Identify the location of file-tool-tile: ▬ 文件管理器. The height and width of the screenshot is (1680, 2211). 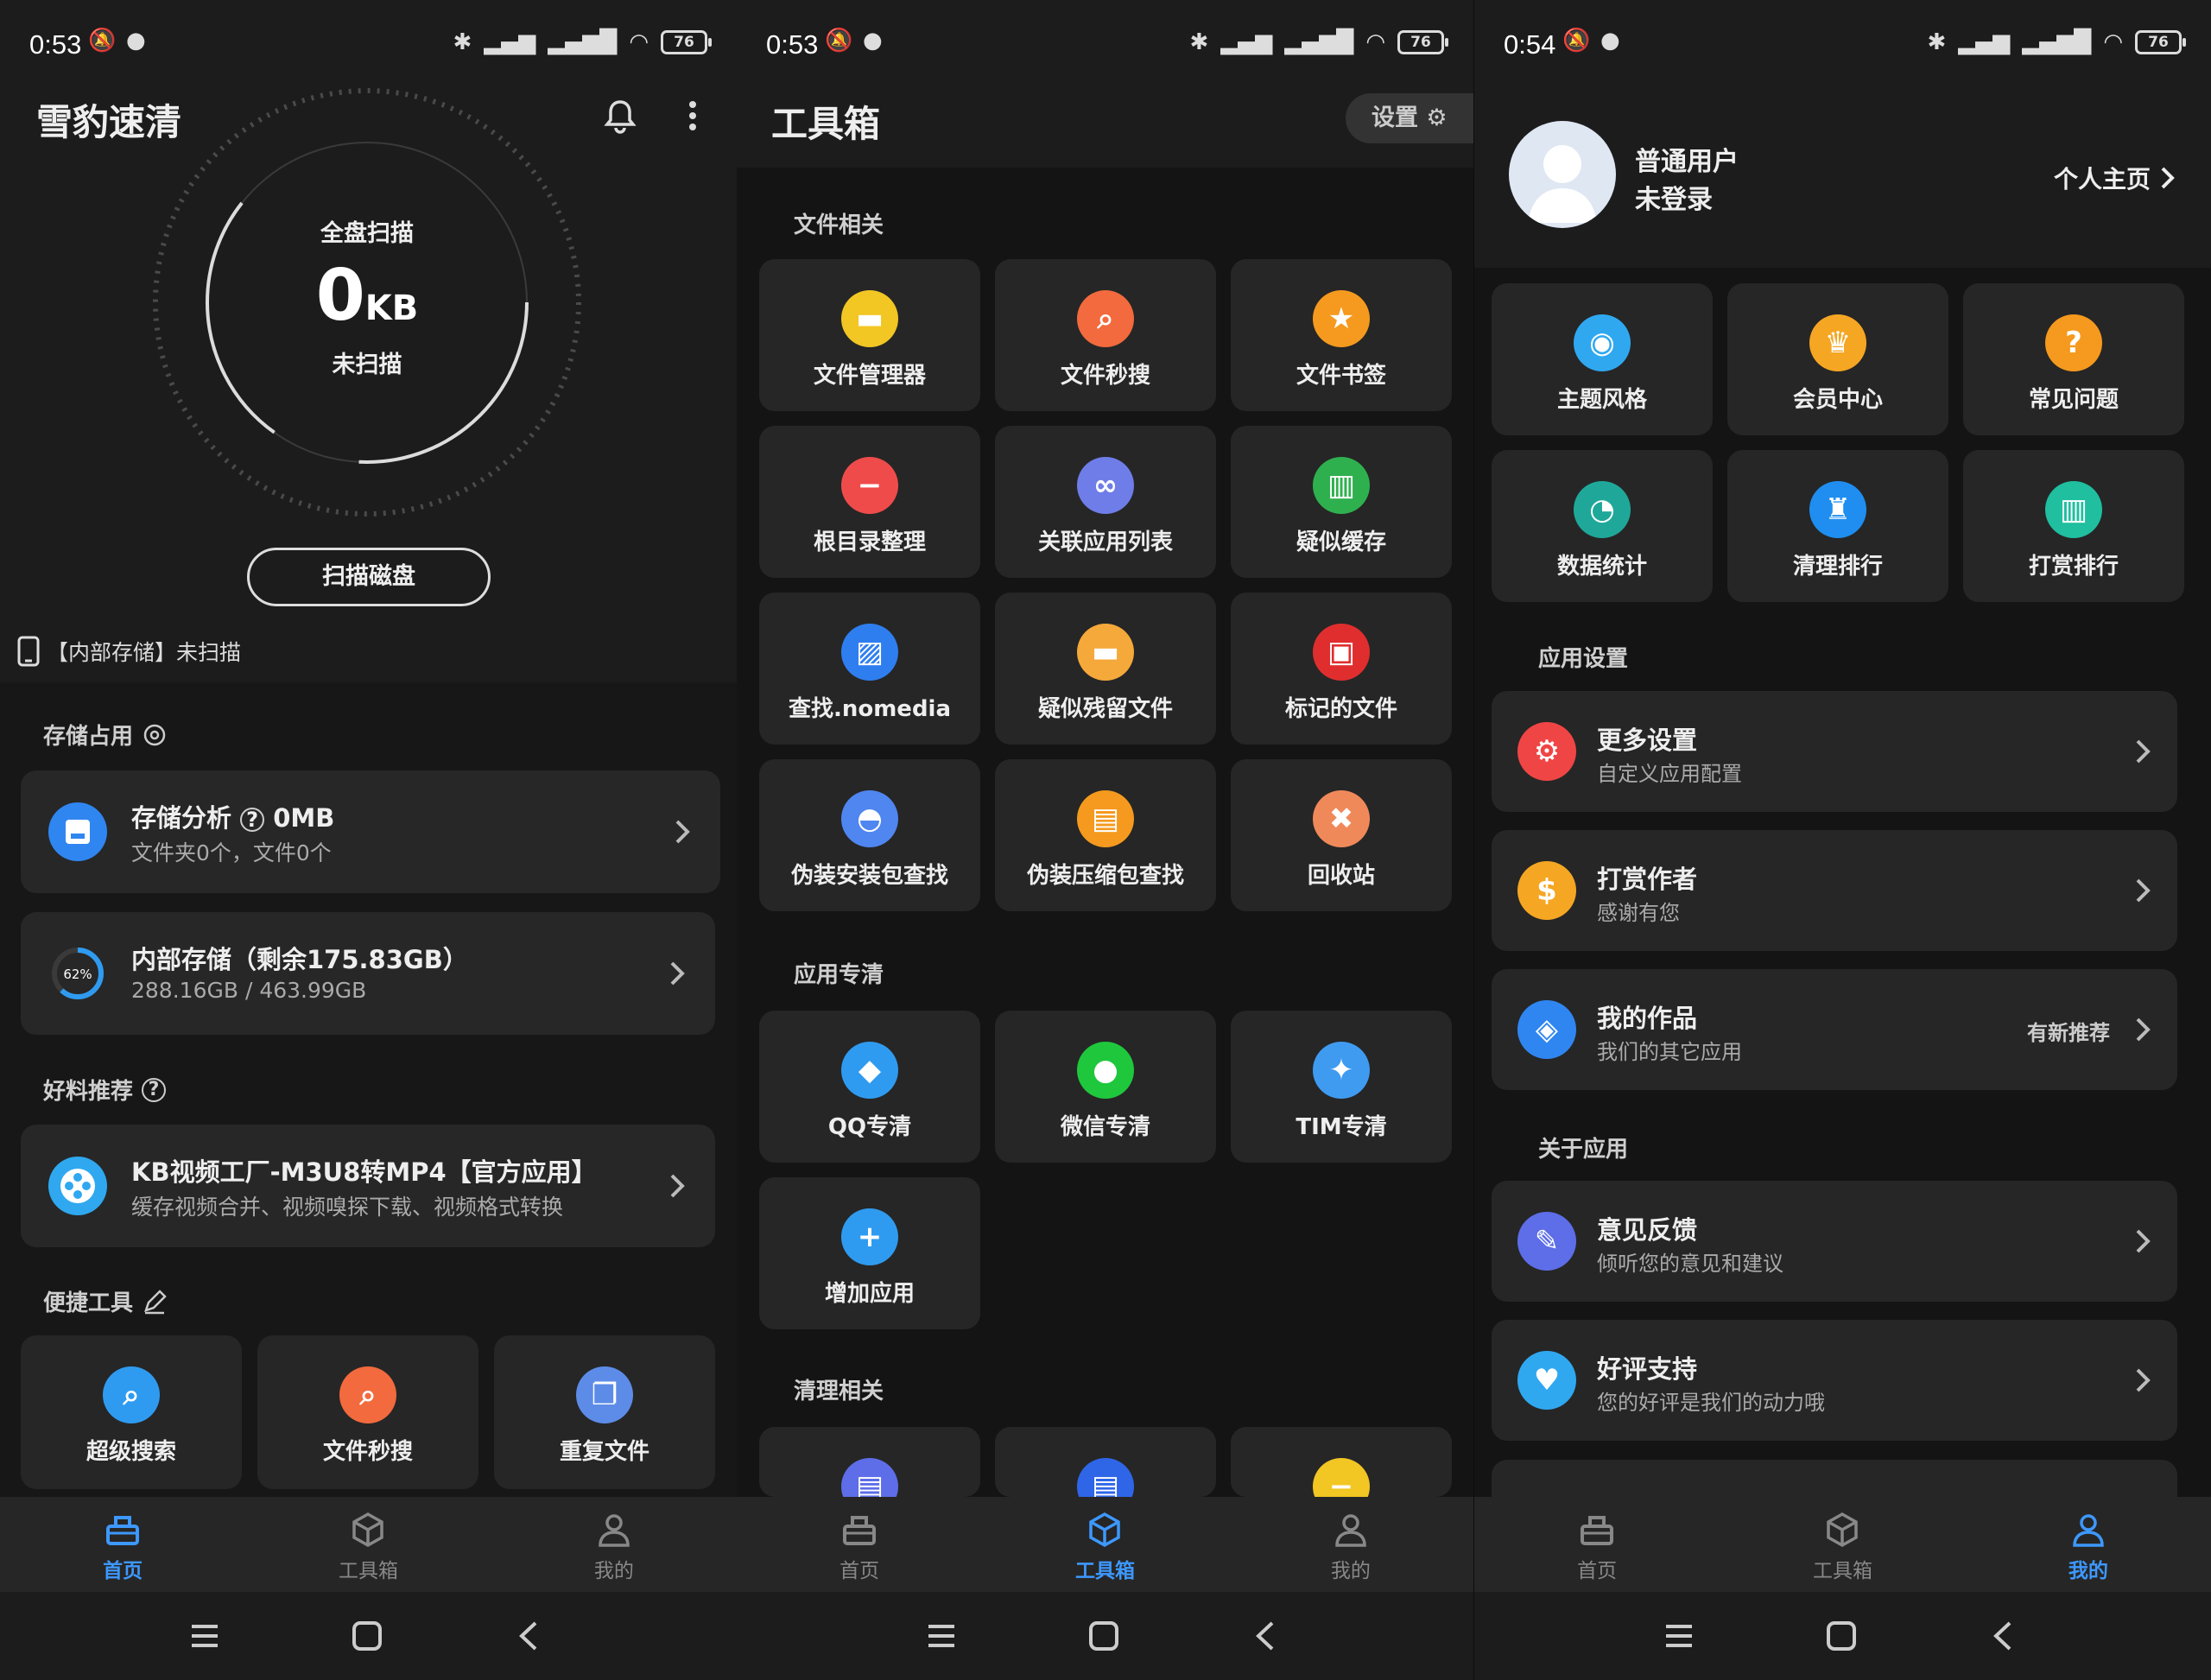
(870, 335).